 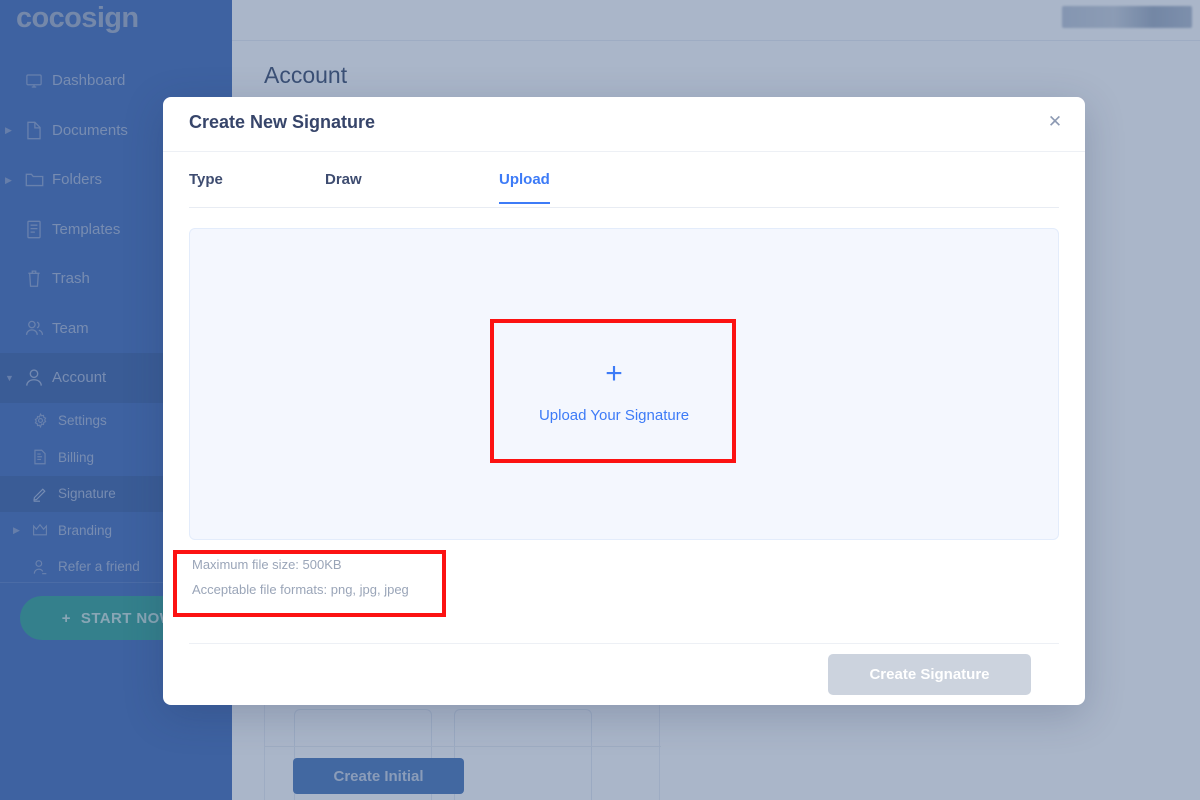 What do you see at coordinates (624, 124) in the screenshot?
I see `modal-header: Create New Signature ✕` at bounding box center [624, 124].